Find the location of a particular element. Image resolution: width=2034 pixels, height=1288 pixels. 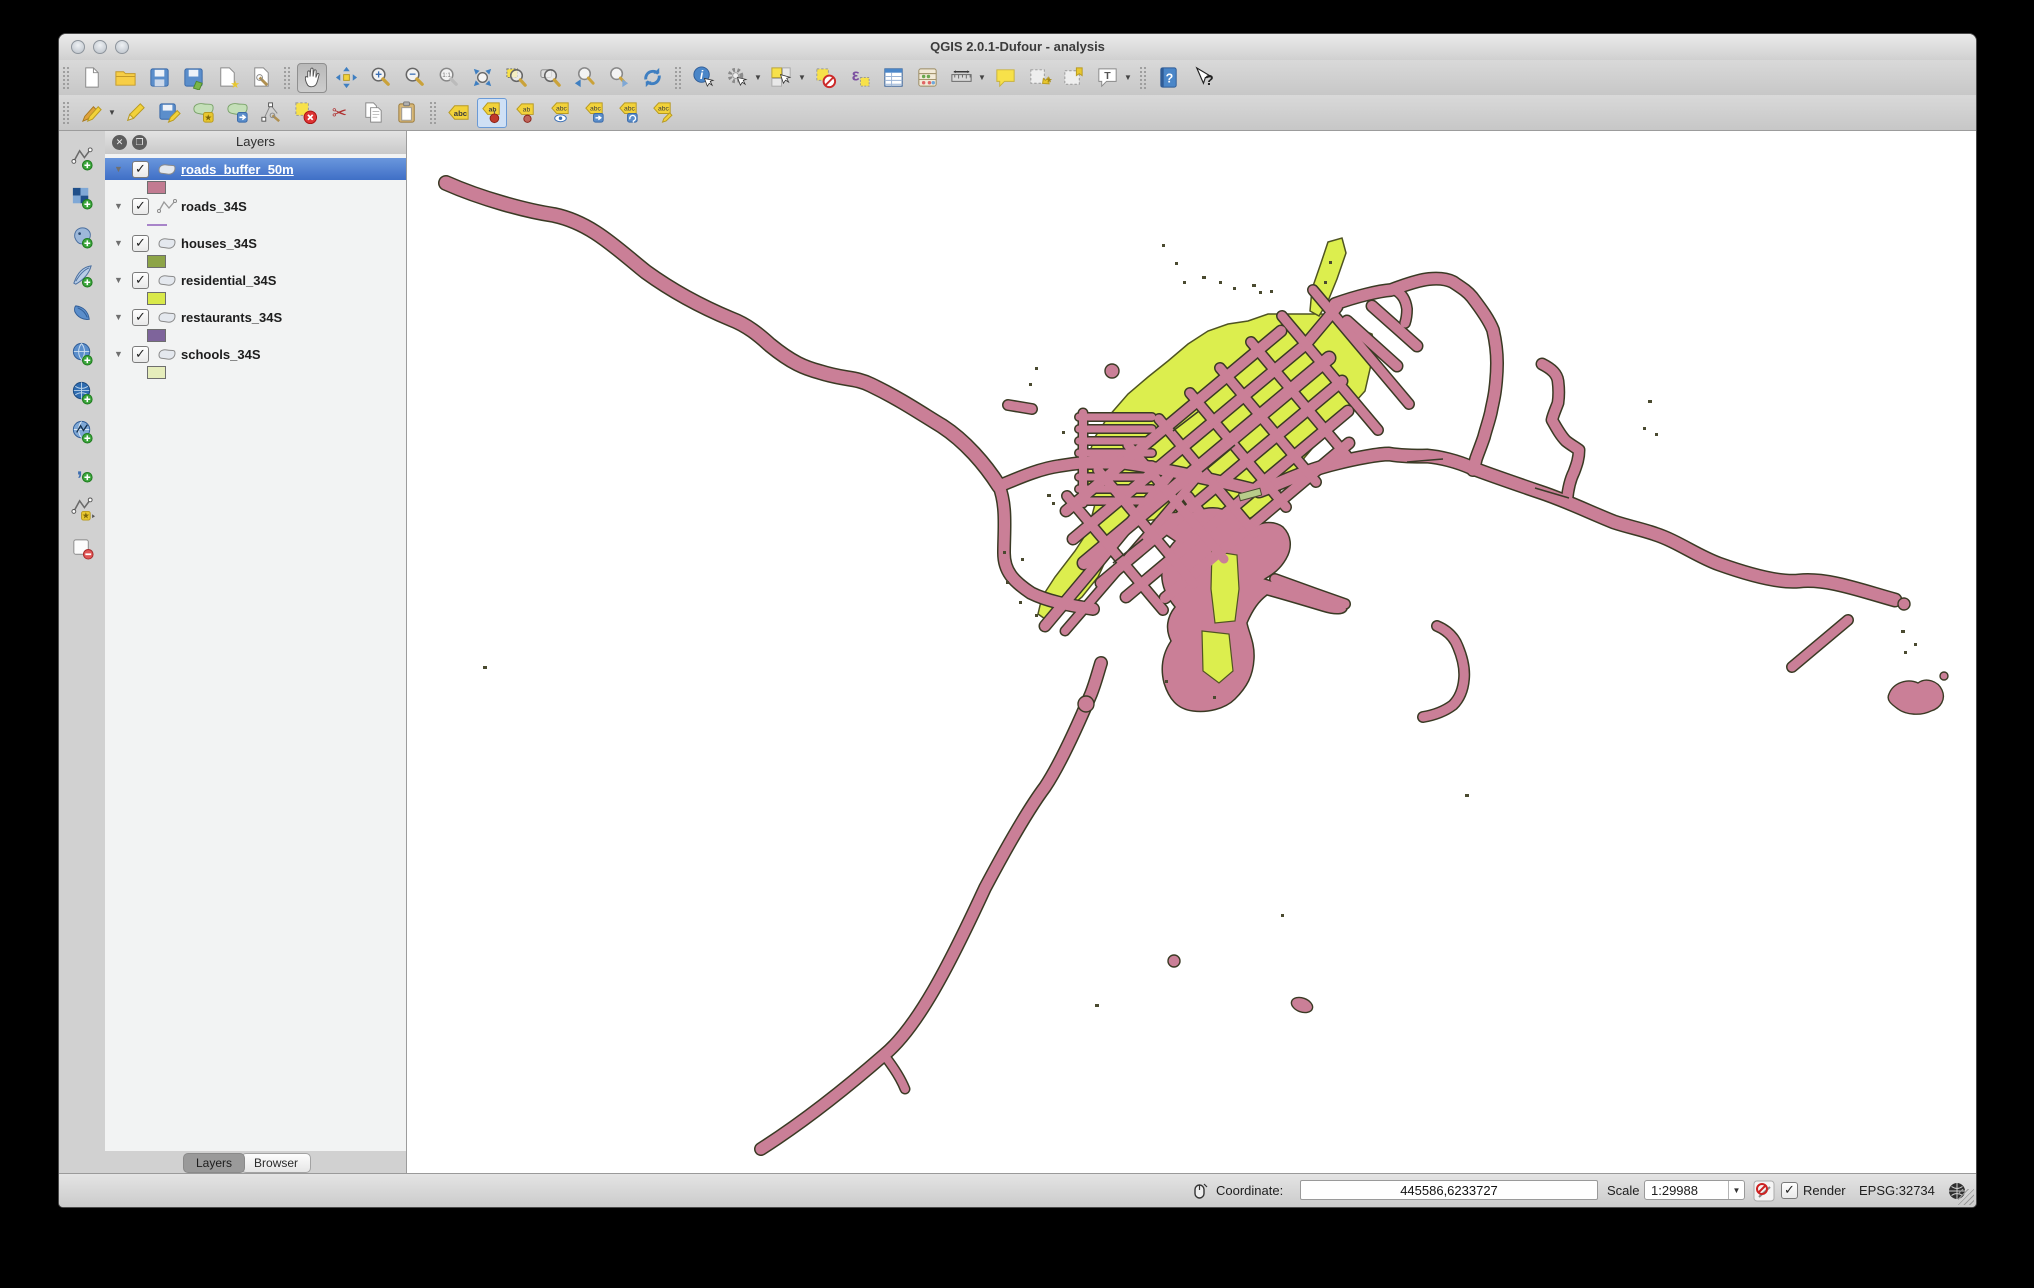

layer-item-residential-34s: ▼ ✓ residential_34S is located at coordinates (255, 280).